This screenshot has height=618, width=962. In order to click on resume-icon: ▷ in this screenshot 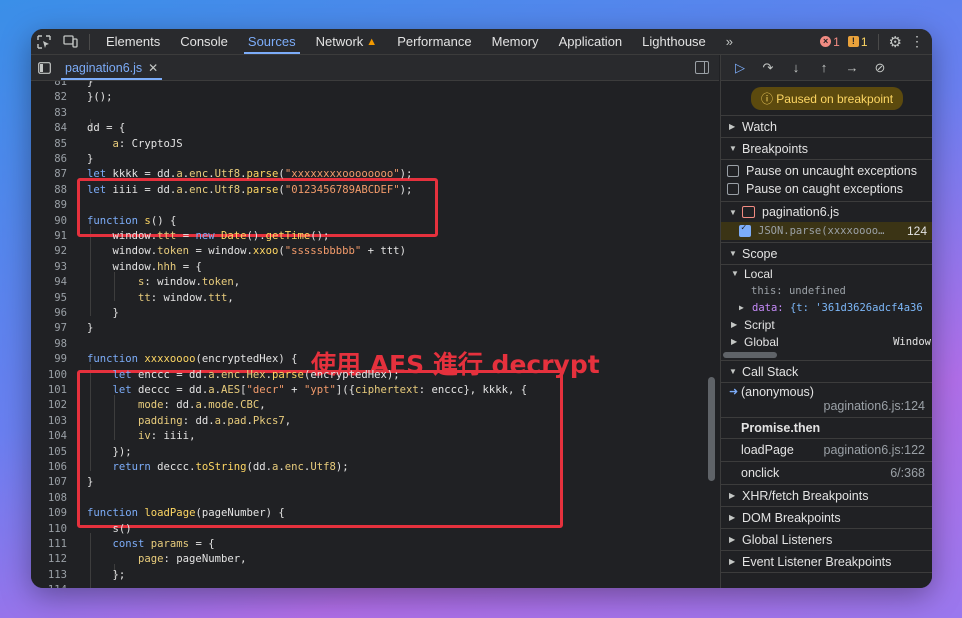, I will do `click(740, 68)`.